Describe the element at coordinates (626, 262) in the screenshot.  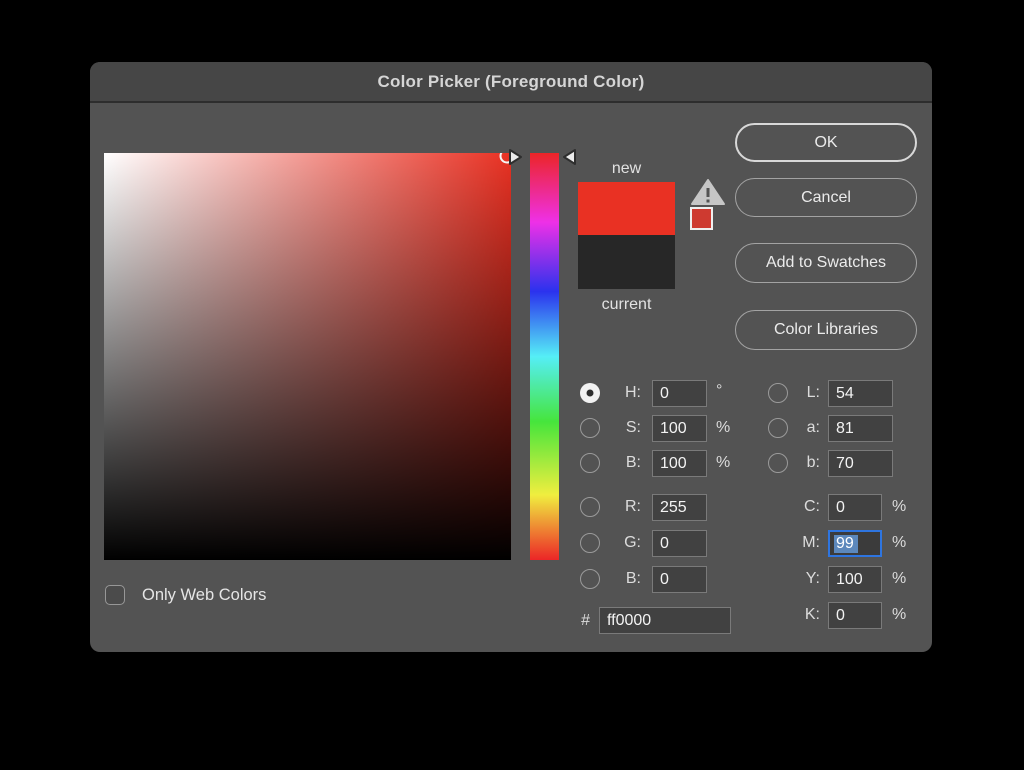
I see `current-color-swatch` at that location.